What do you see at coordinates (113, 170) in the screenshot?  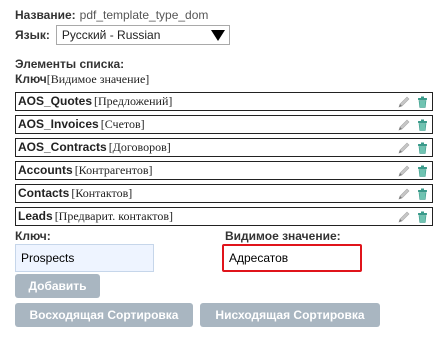 I see `list-item-value: [Контрагентов]` at bounding box center [113, 170].